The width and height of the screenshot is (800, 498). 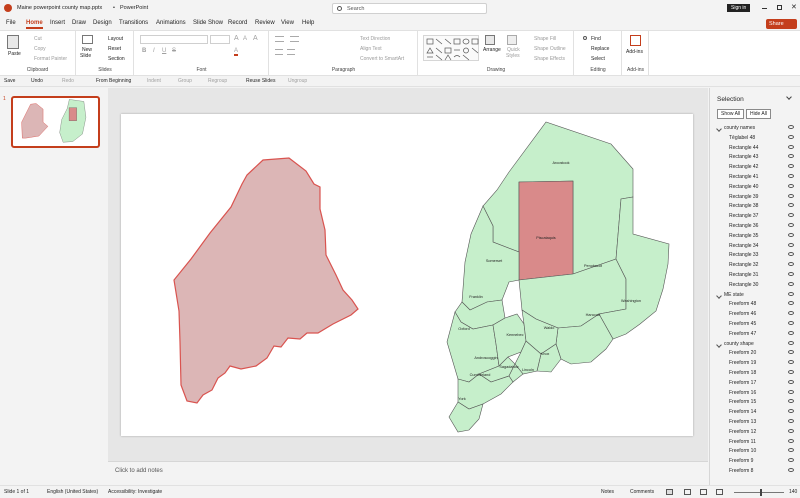 What do you see at coordinates (719, 492) in the screenshot?
I see `slideshow-view-icon` at bounding box center [719, 492].